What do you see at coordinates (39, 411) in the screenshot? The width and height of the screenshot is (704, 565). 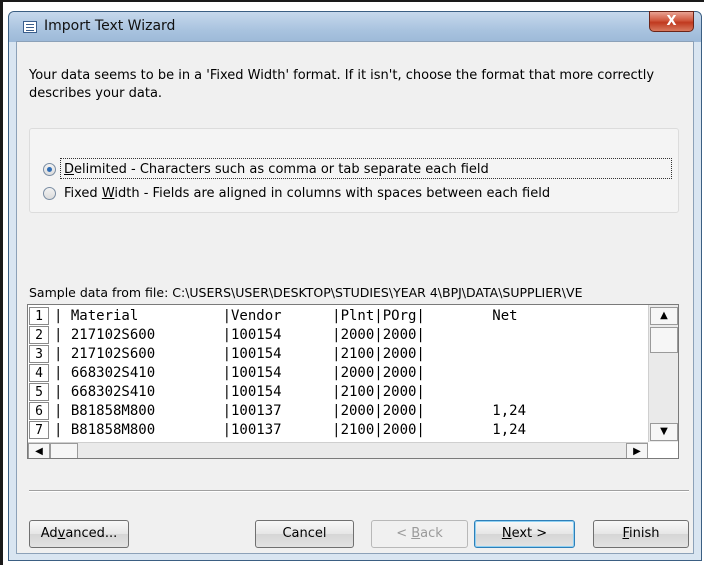 I see `row-number: 6` at bounding box center [39, 411].